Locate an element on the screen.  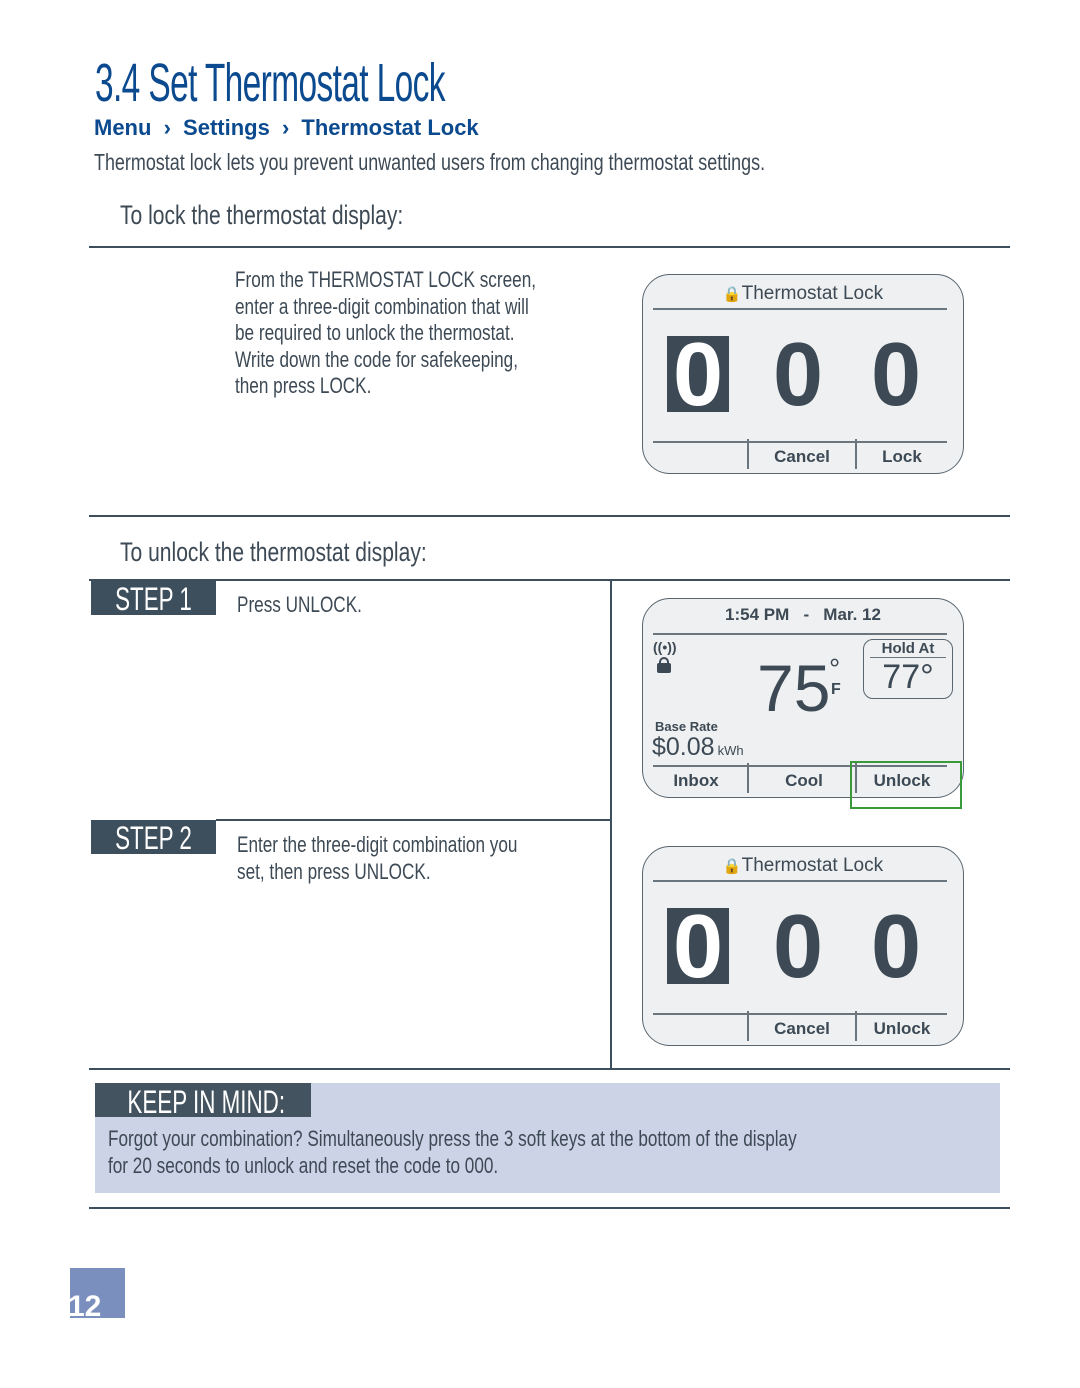
step-label: STEP 2 is located at coordinates (153, 838).